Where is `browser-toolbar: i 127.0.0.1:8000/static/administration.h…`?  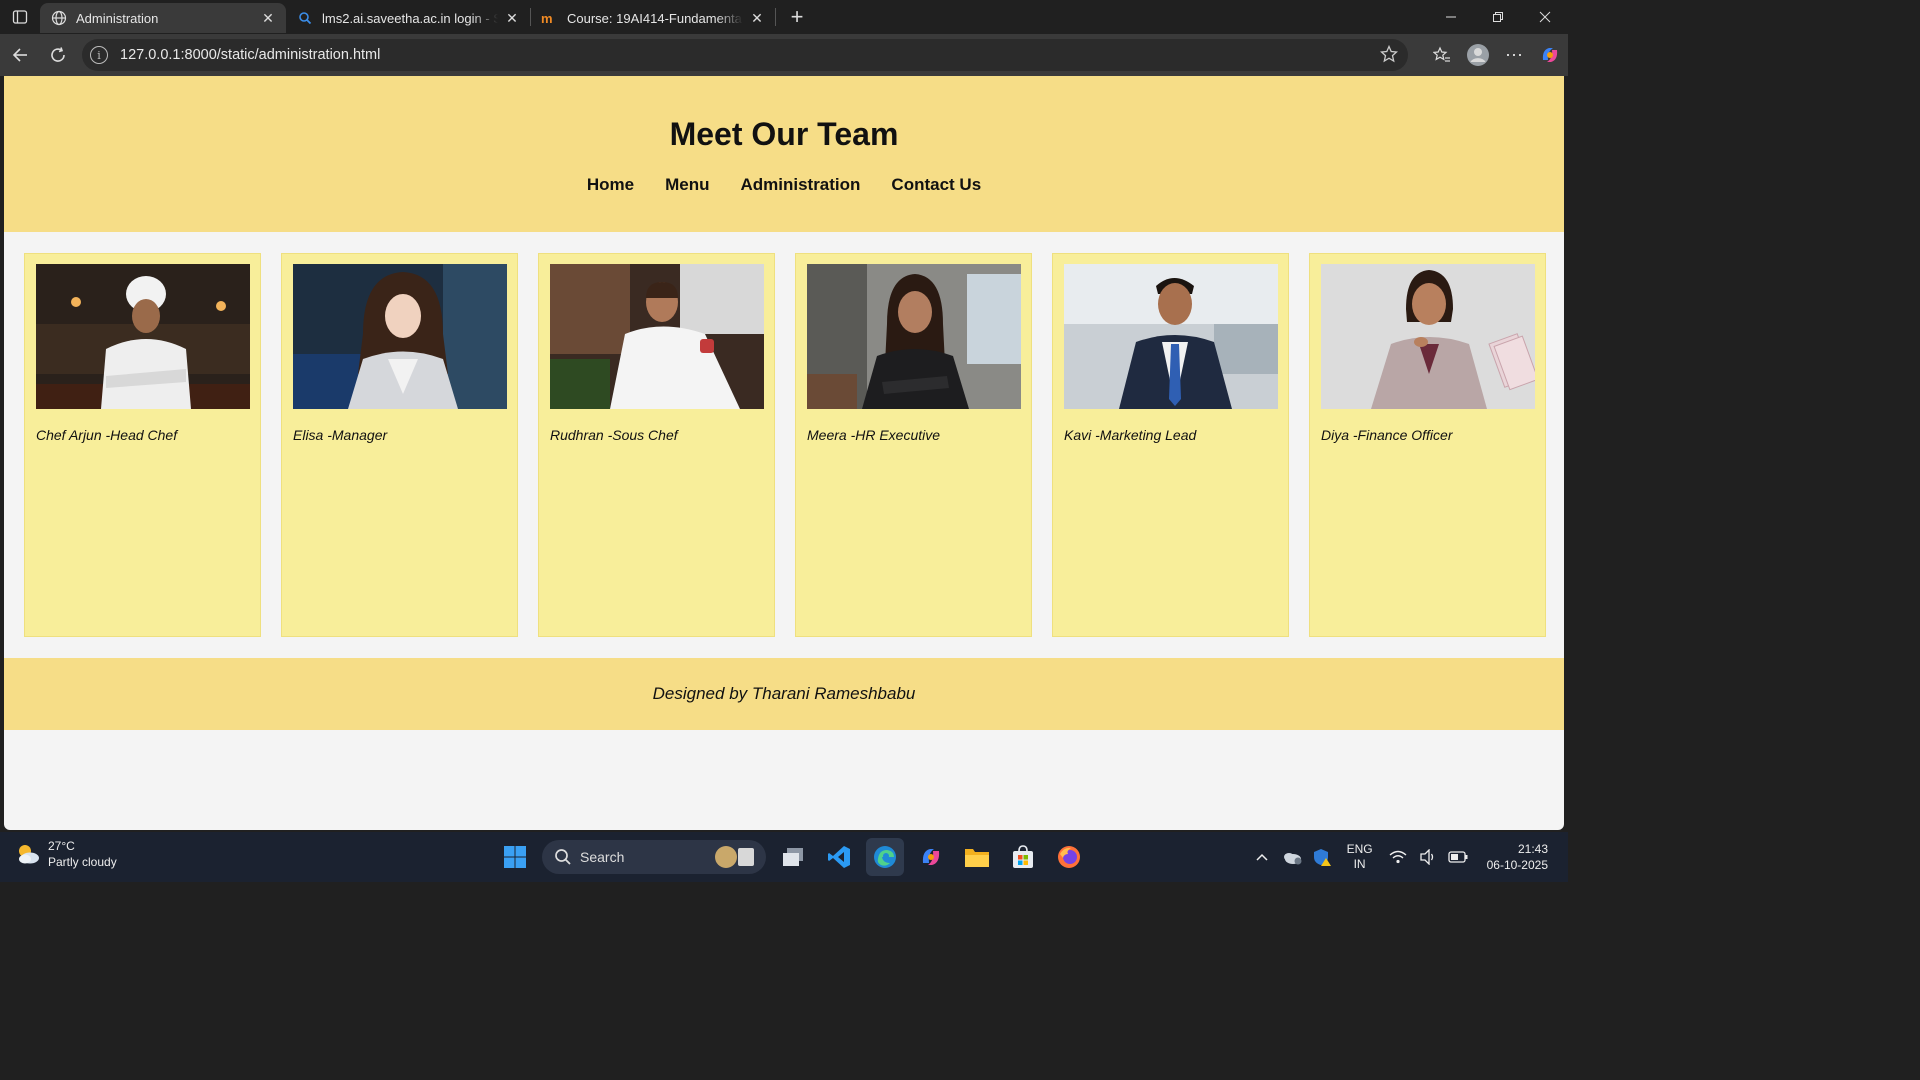 browser-toolbar: i 127.0.0.1:8000/static/administration.h… is located at coordinates (784, 55).